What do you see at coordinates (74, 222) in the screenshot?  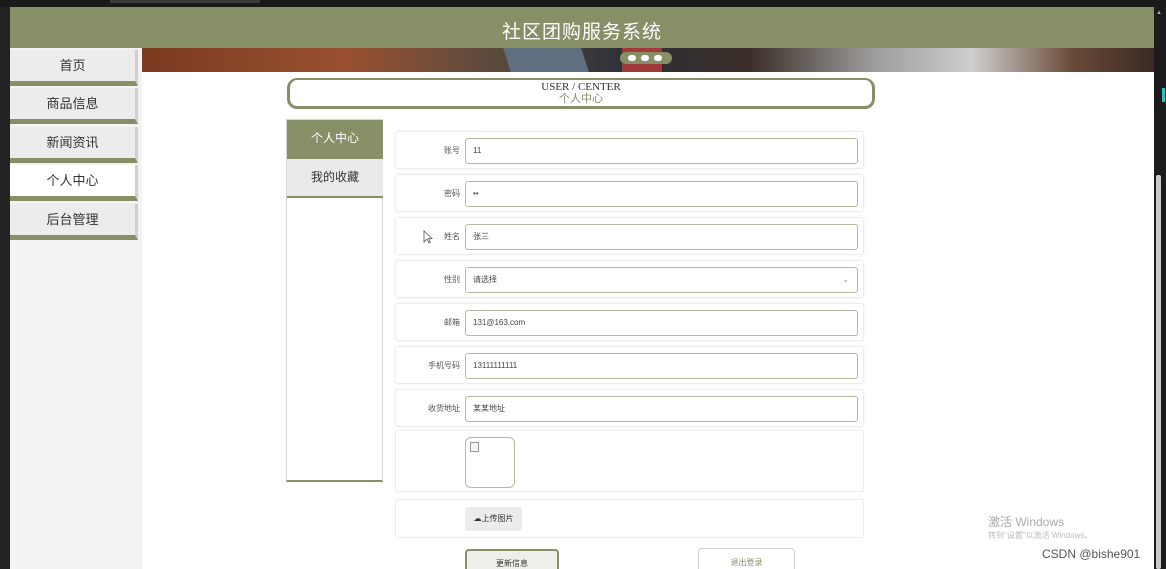 I see `sidebar-item-admin: 后台管理` at bounding box center [74, 222].